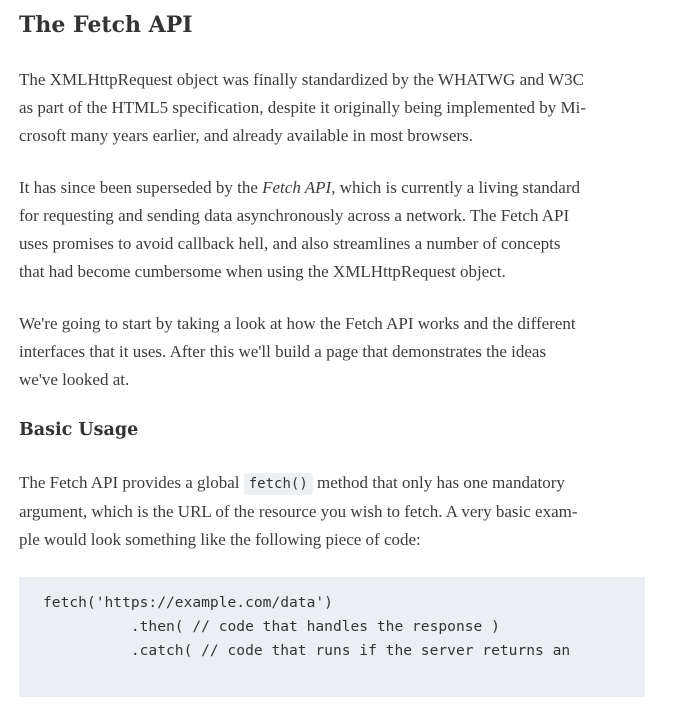 The image size is (695, 714). I want to click on section-heading-basic-usage: Basic Usage, so click(79, 430).